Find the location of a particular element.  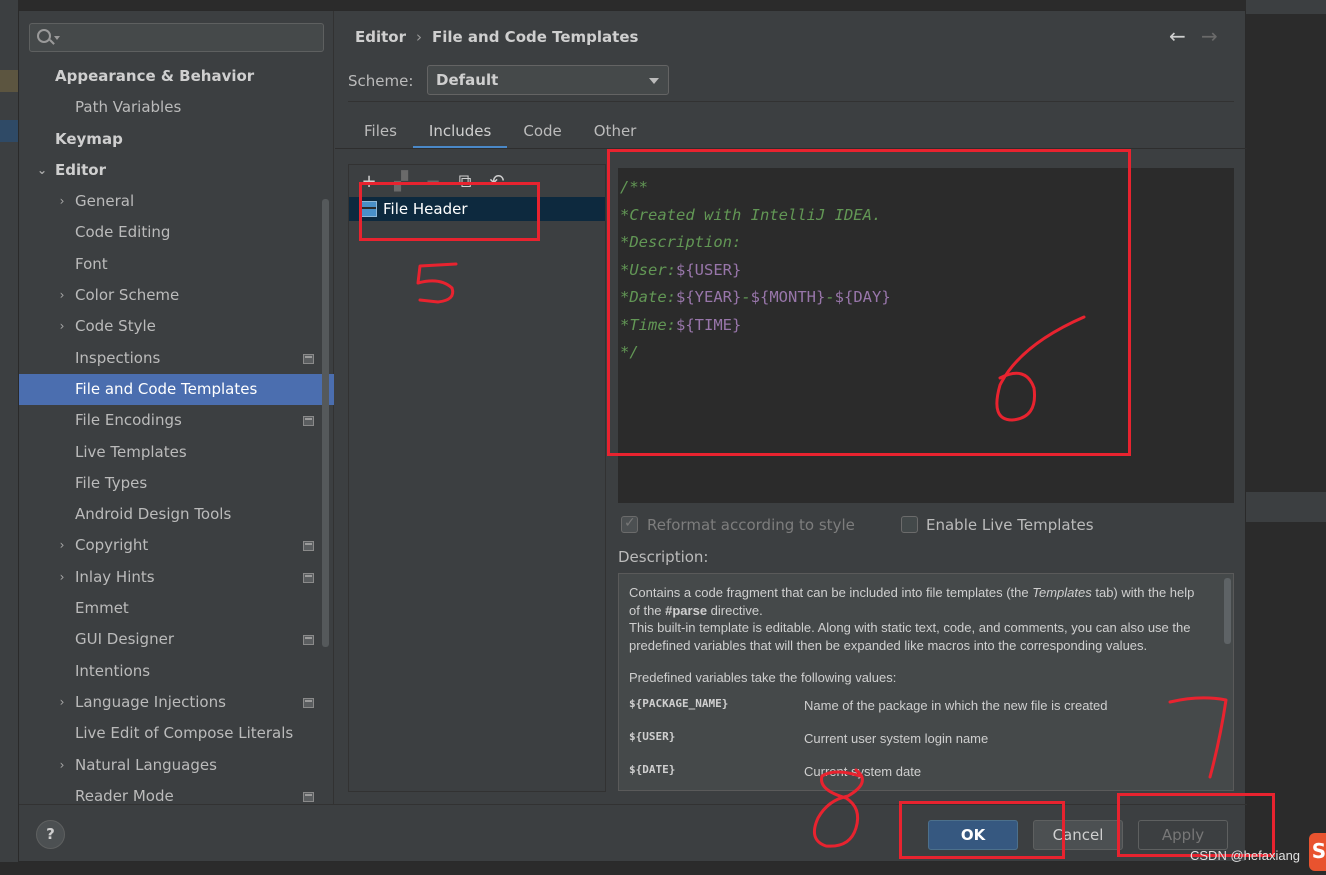

sidebar-item-font: Font is located at coordinates (176, 264).